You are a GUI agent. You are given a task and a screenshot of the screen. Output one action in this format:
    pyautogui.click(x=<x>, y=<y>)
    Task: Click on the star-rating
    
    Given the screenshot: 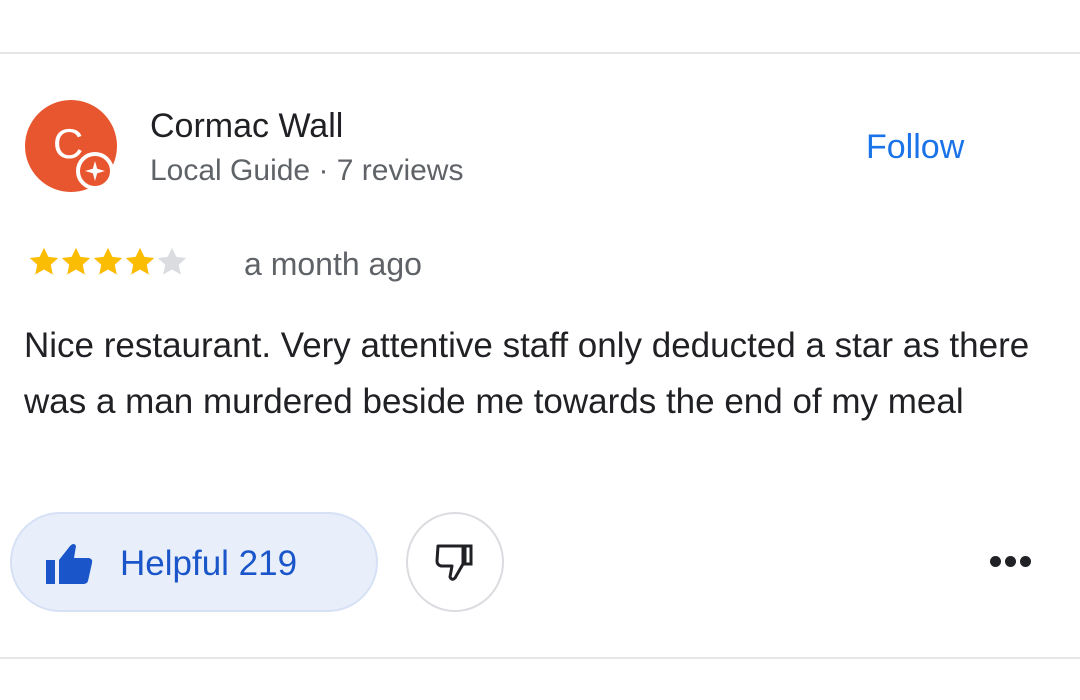 What is the action you would take?
    pyautogui.click(x=106, y=262)
    